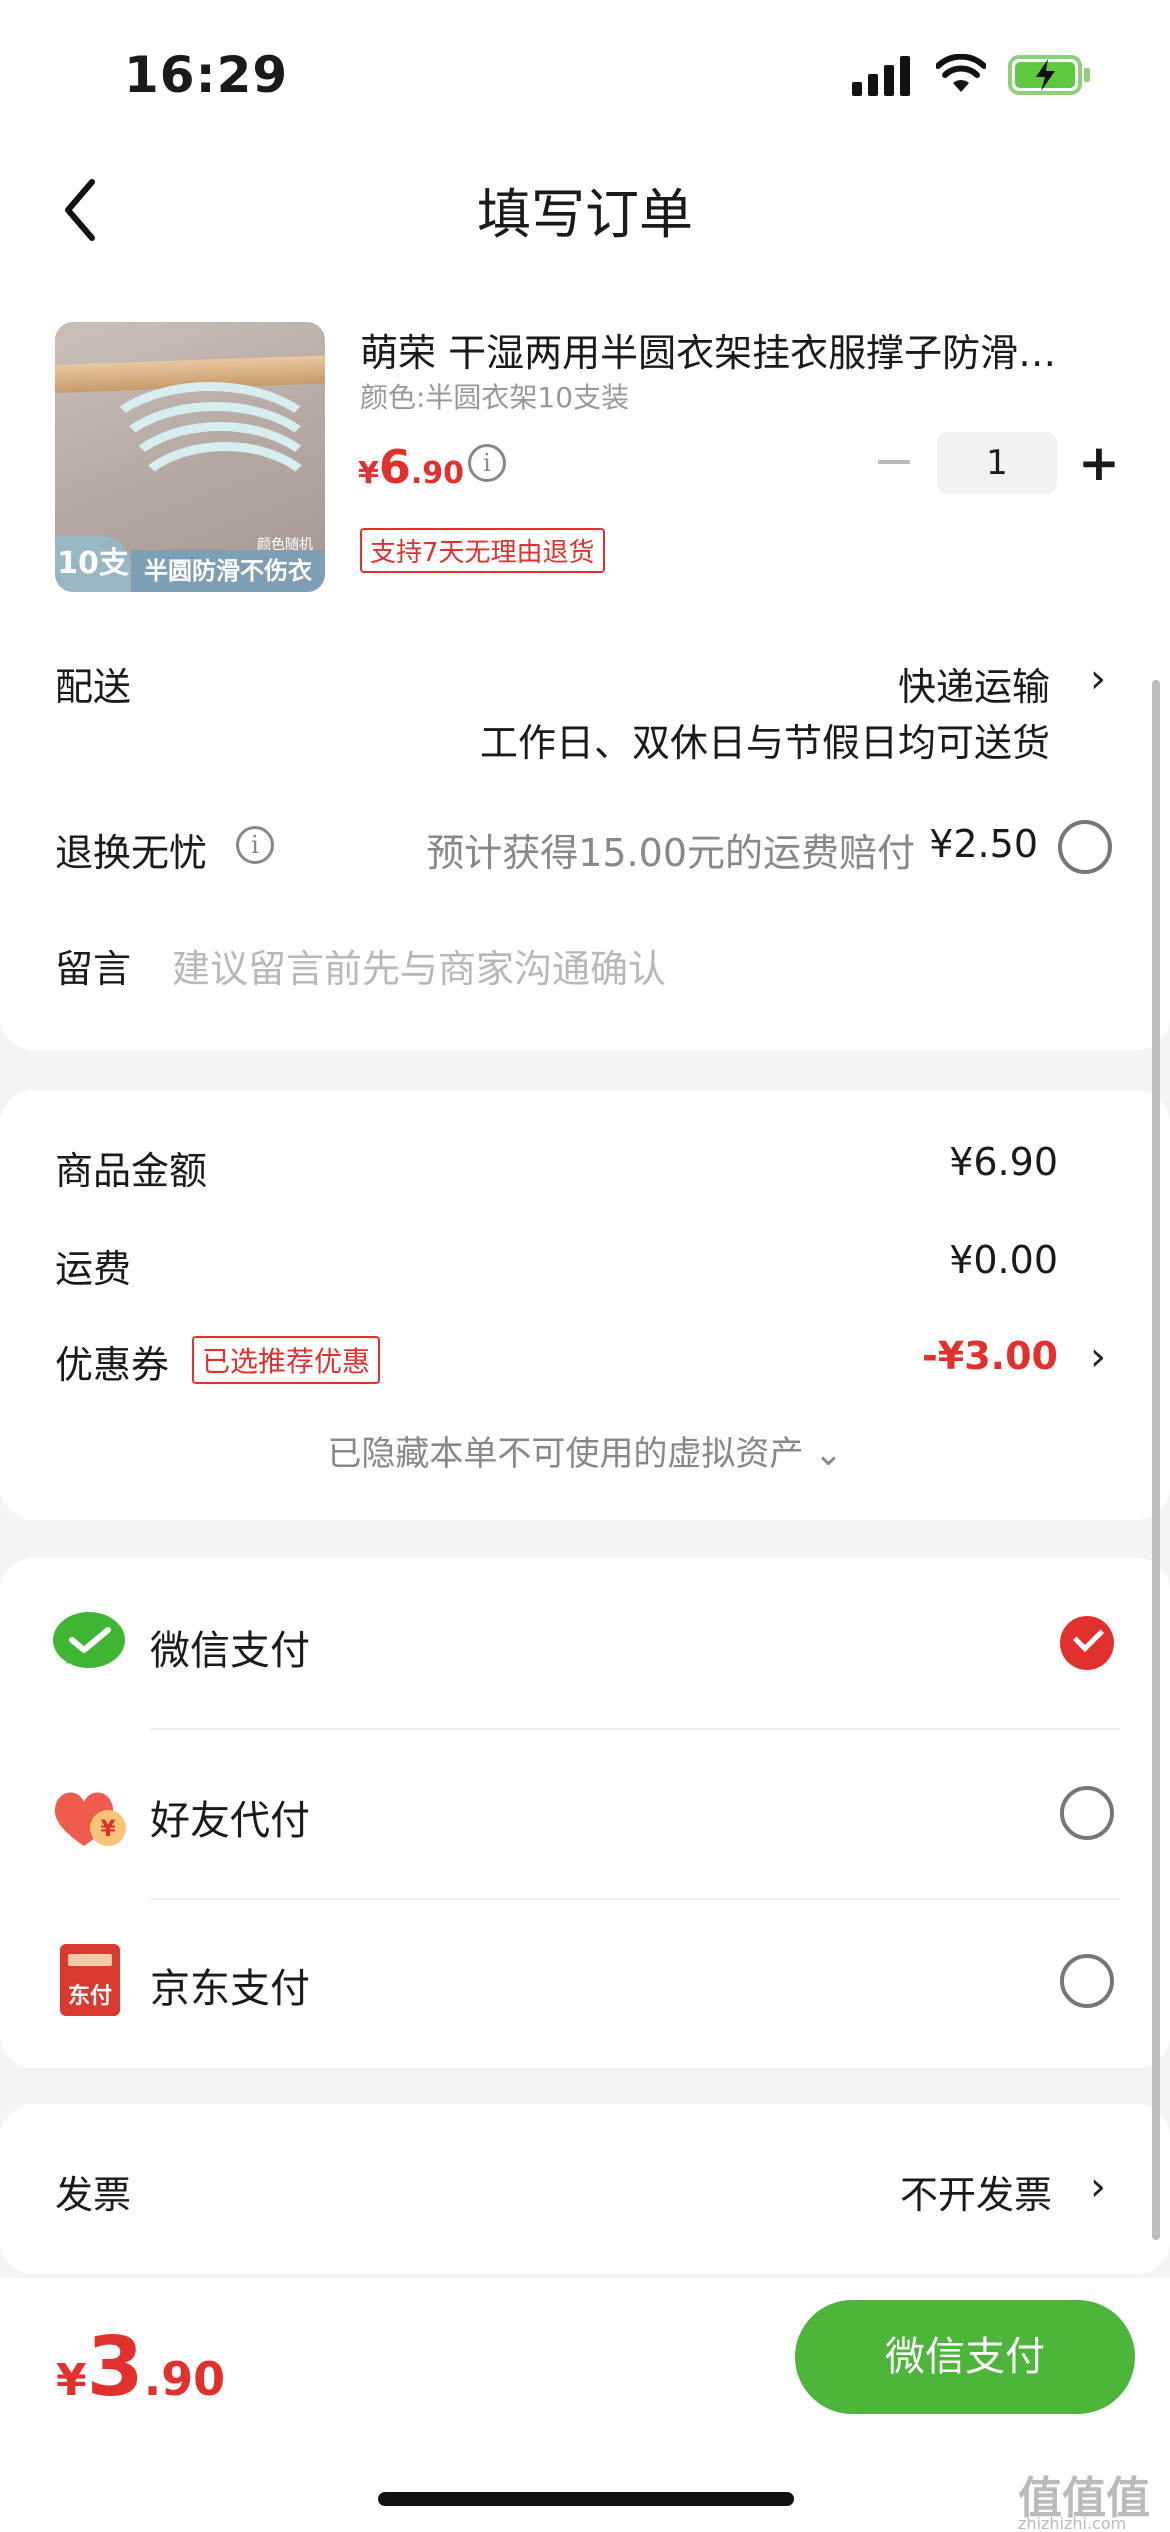  What do you see at coordinates (670, 853) in the screenshot?
I see `return-service-desc: 预计获得15.00元的运费赔付` at bounding box center [670, 853].